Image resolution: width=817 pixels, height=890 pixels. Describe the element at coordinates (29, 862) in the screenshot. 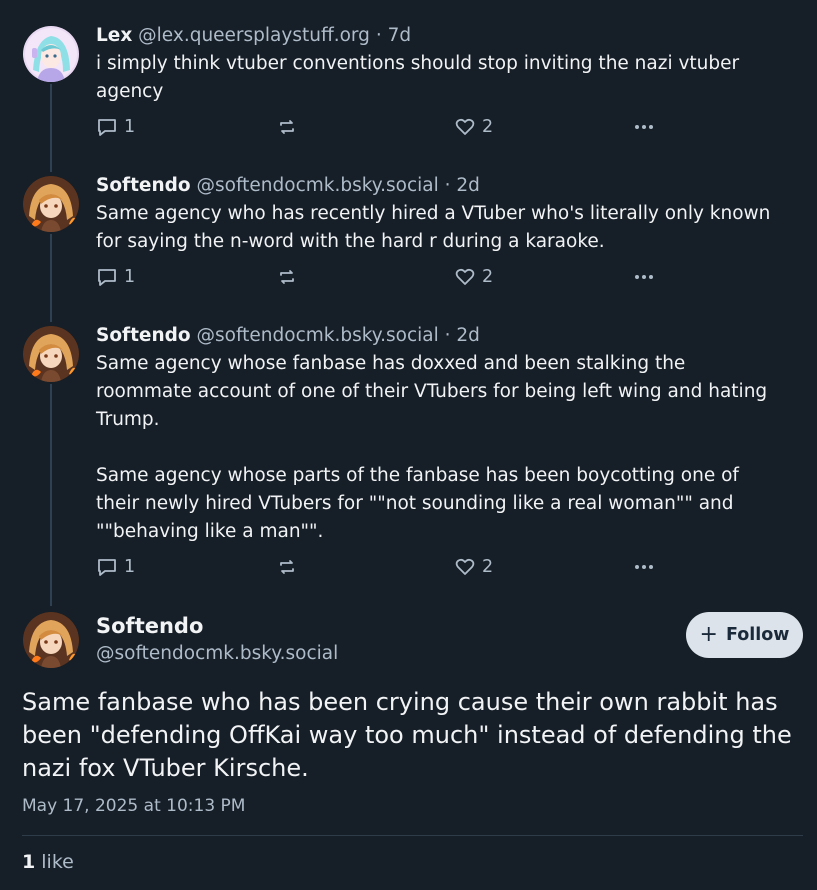

I see `like-total: 1` at that location.